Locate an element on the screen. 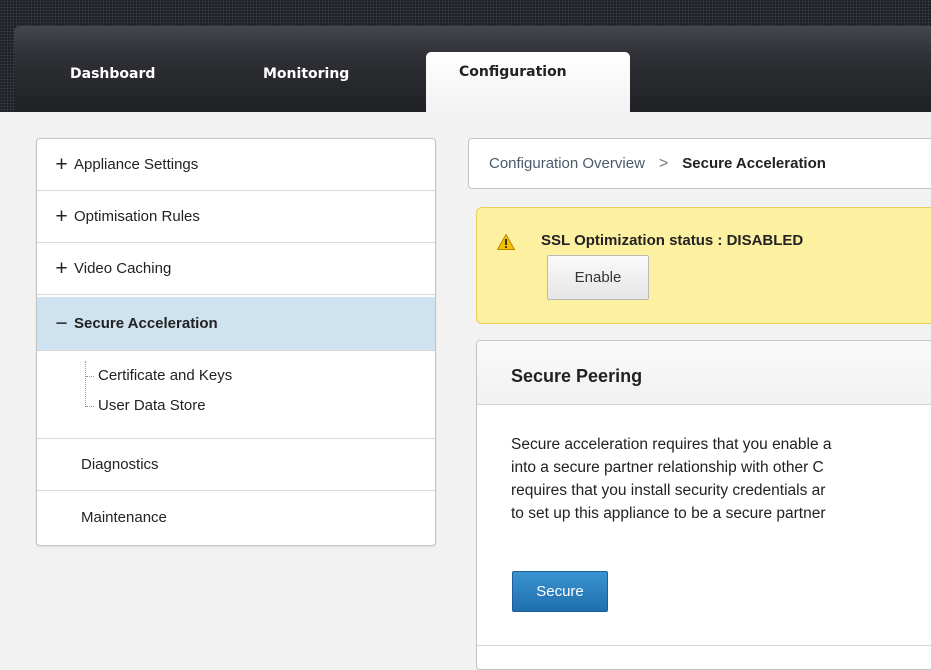 The height and width of the screenshot is (670, 931). sidebar-subtree: Certificate and Keys User Data Store is located at coordinates (236, 395).